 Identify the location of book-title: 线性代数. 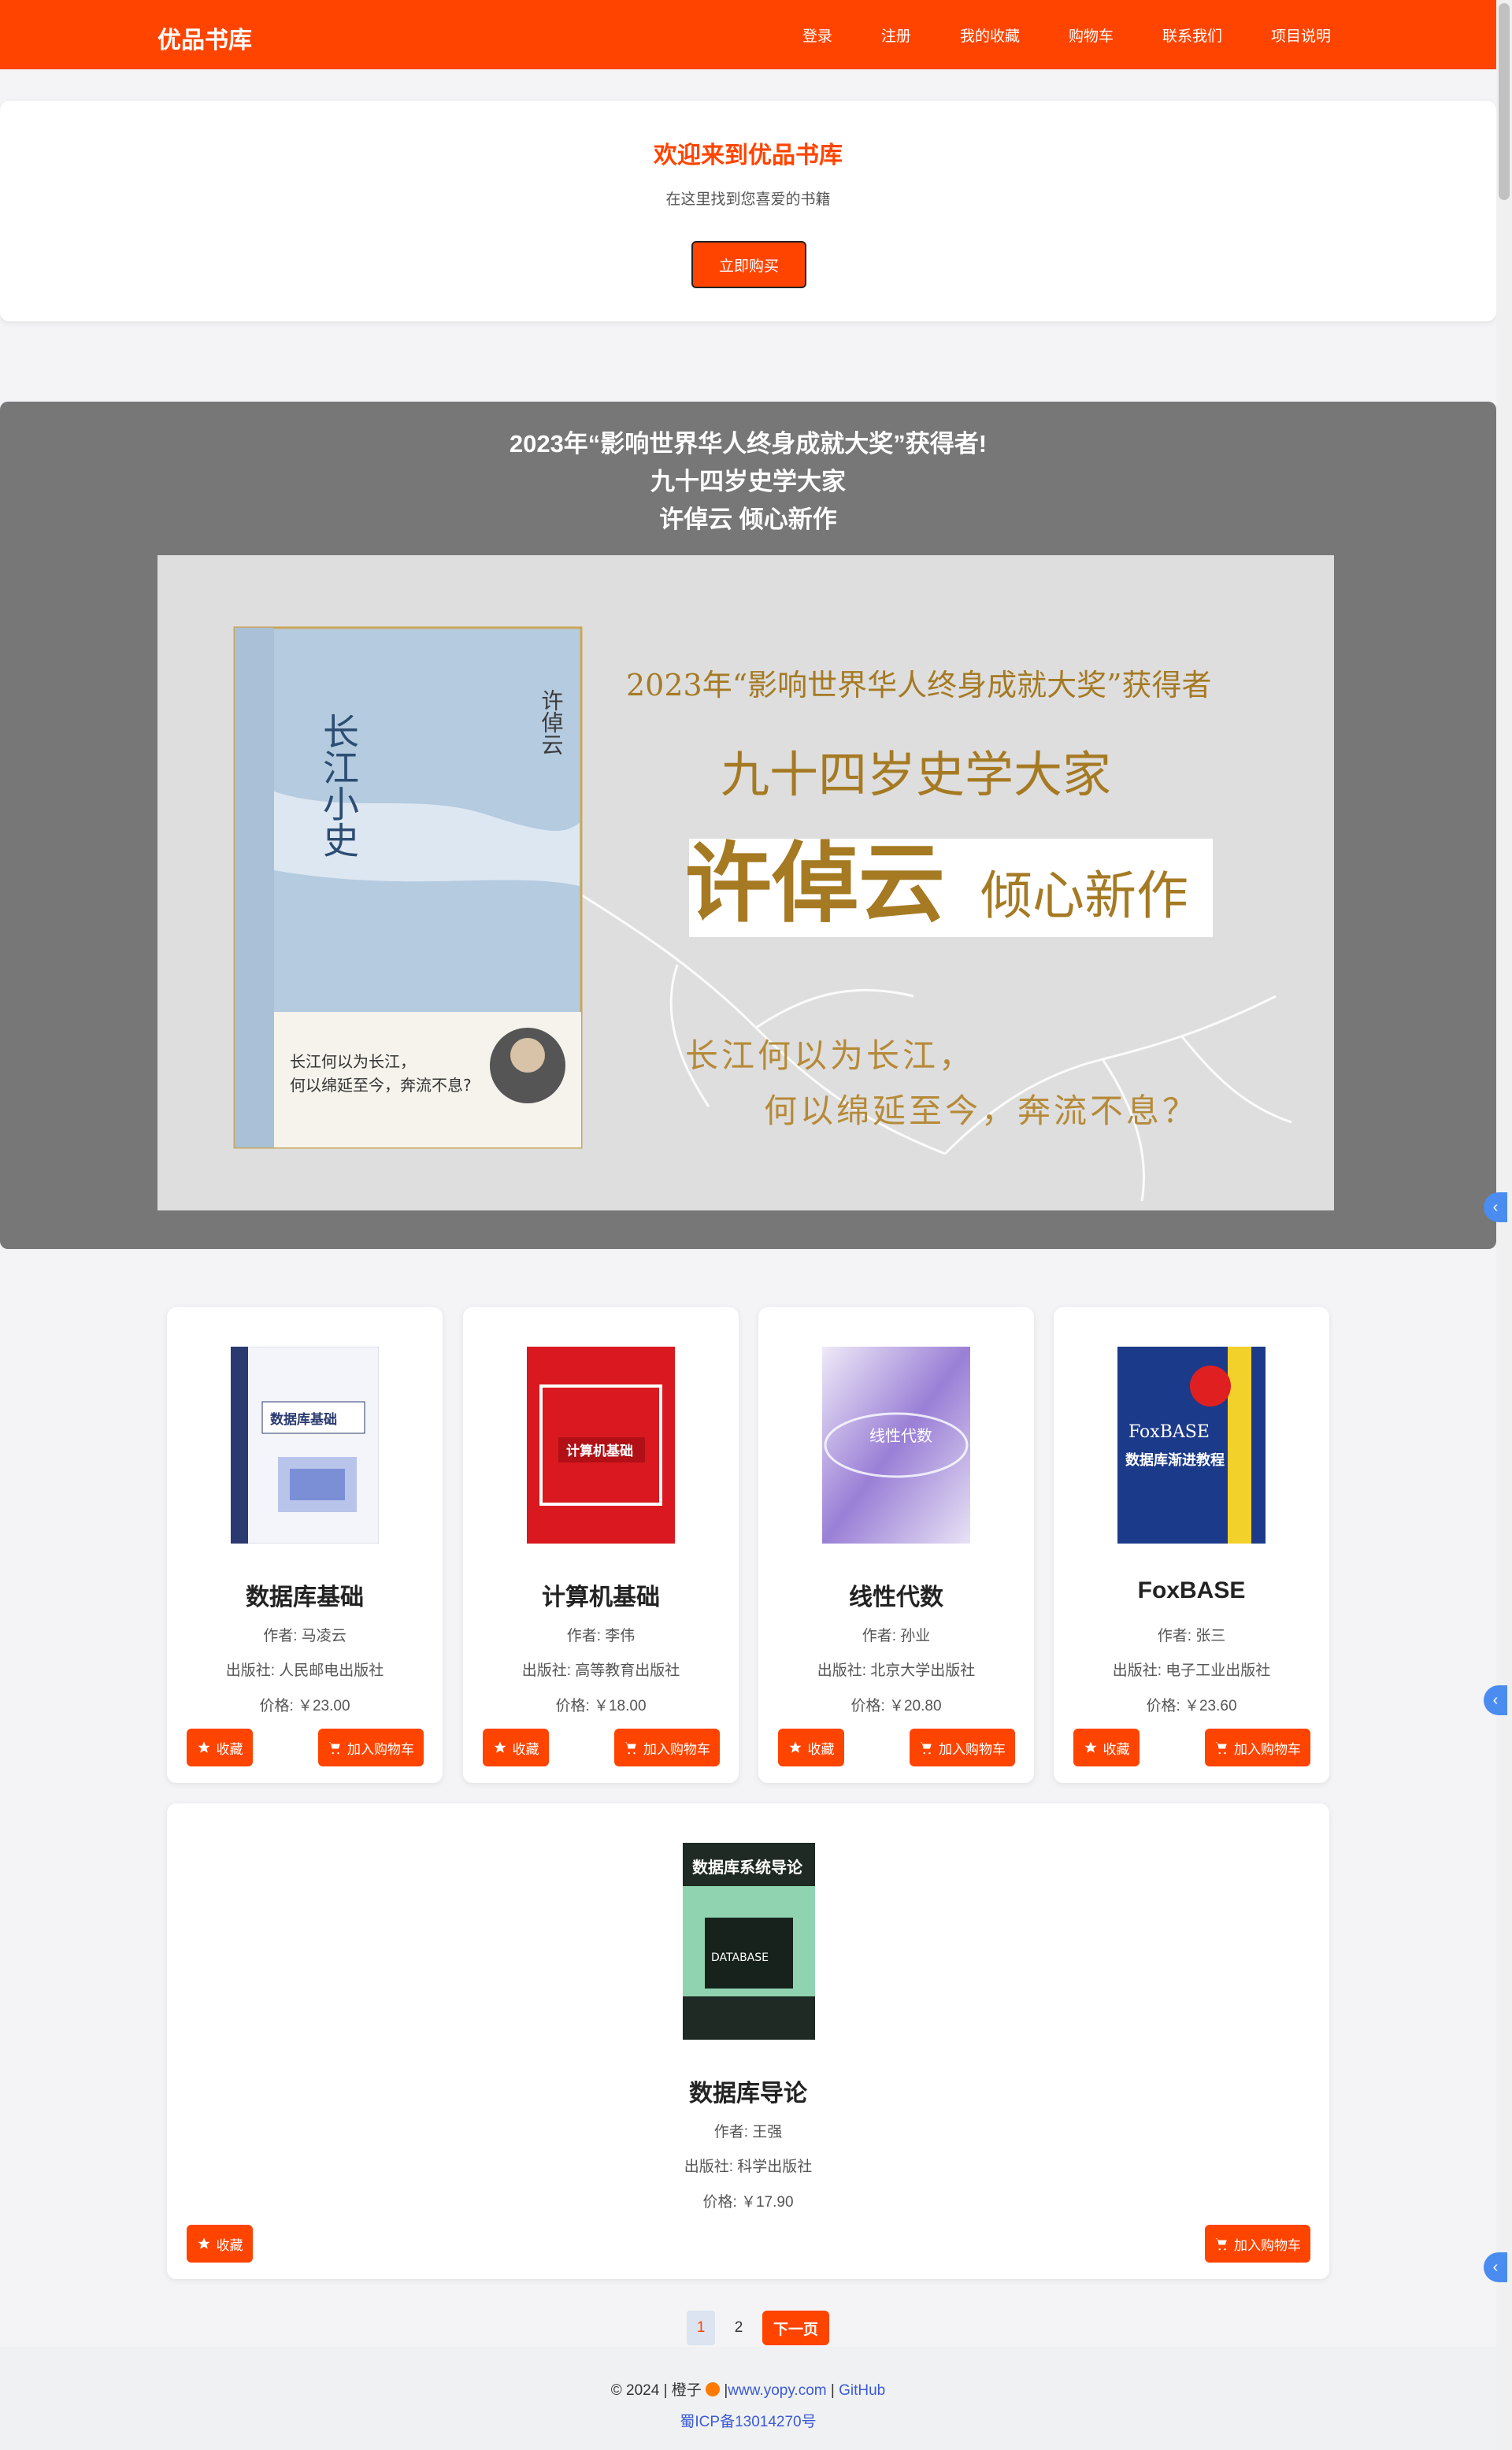
(896, 1594).